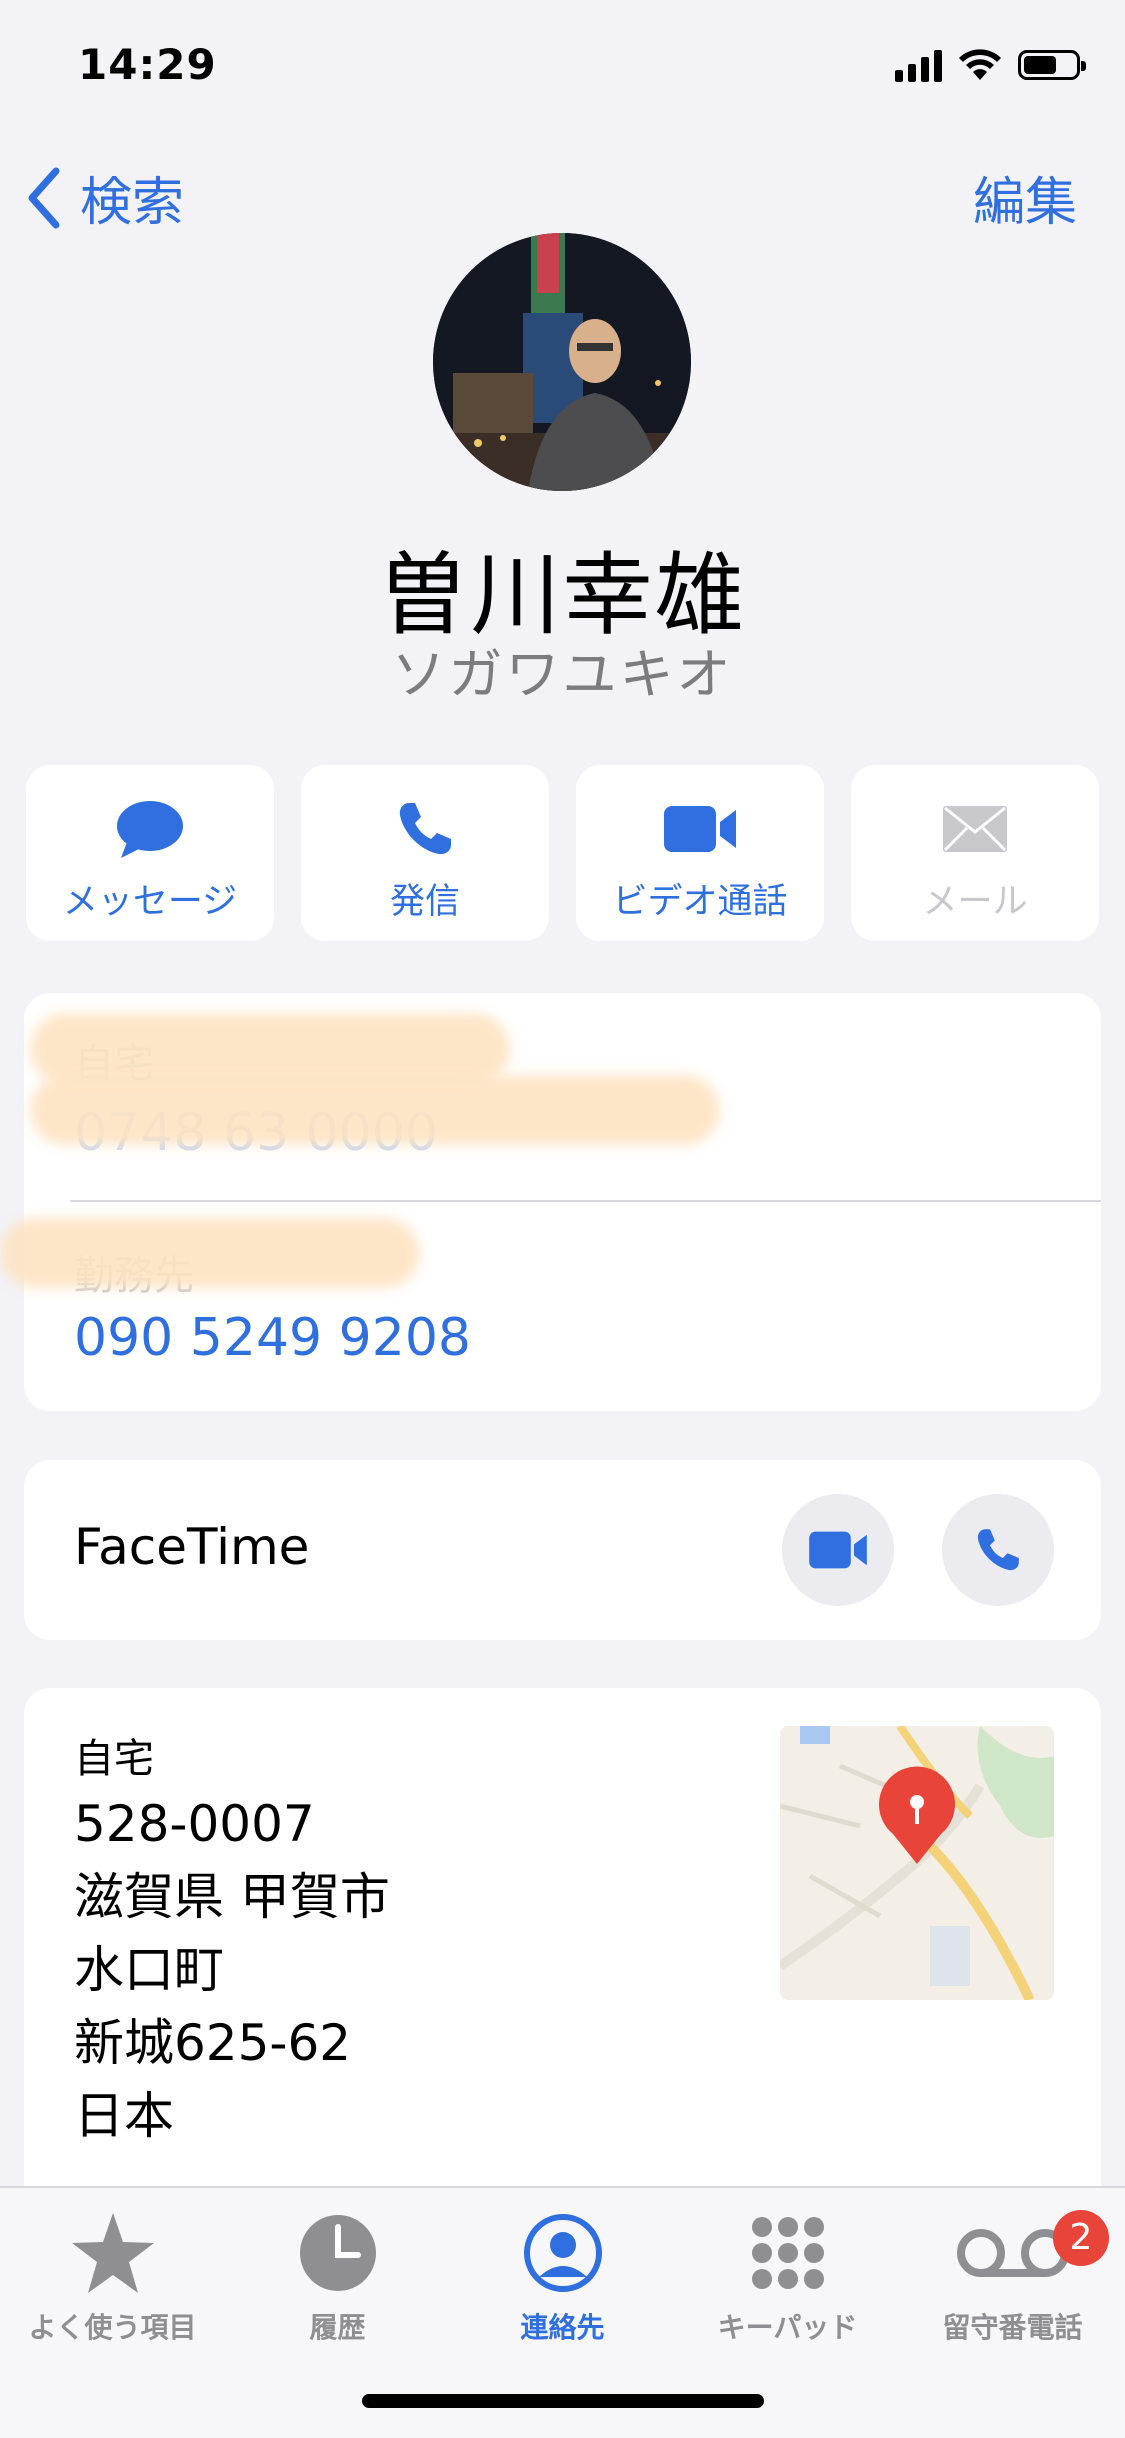 The image size is (1125, 2438). What do you see at coordinates (787, 2253) in the screenshot?
I see `keypad-icon` at bounding box center [787, 2253].